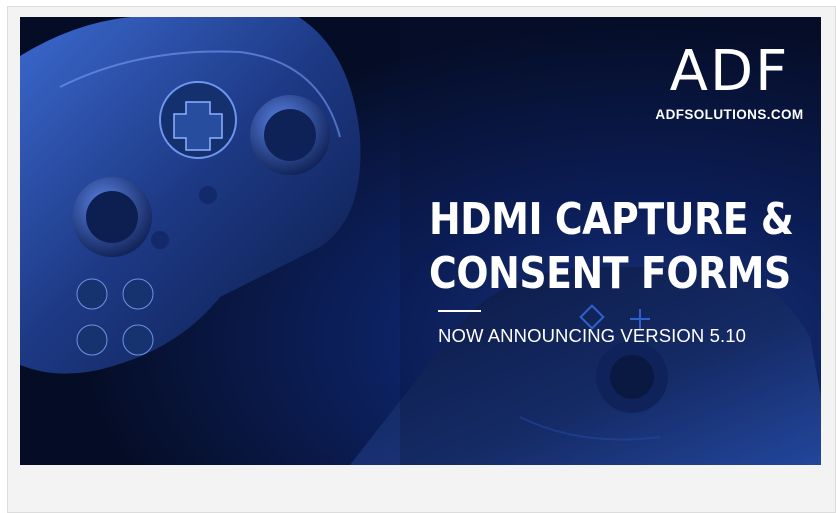 This screenshot has height=513, width=836. Describe the element at coordinates (592, 335) in the screenshot. I see `subheadline: NOW ANNOUNCING VERSION 5.10` at that location.